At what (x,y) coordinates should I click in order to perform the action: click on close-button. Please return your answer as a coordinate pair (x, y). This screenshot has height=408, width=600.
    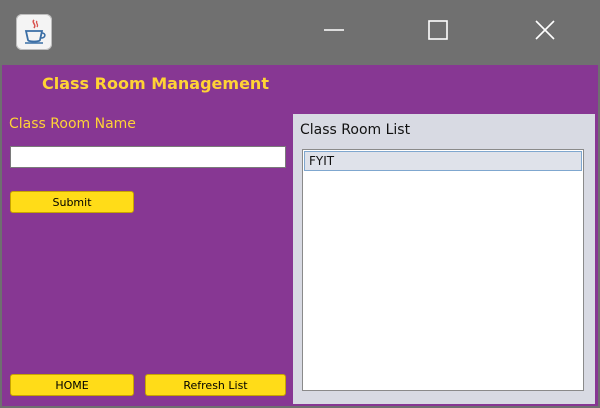
    Looking at the image, I should click on (545, 32).